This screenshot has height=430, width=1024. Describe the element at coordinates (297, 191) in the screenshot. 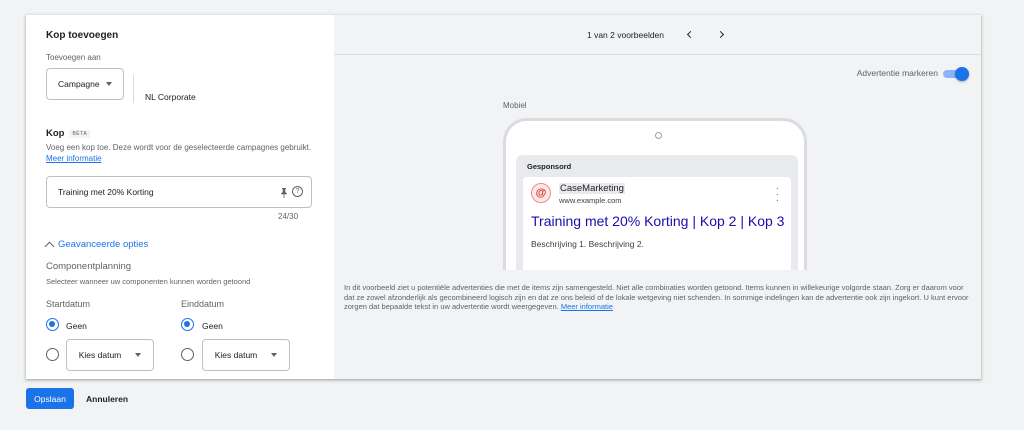

I see `help-icon: ?` at that location.